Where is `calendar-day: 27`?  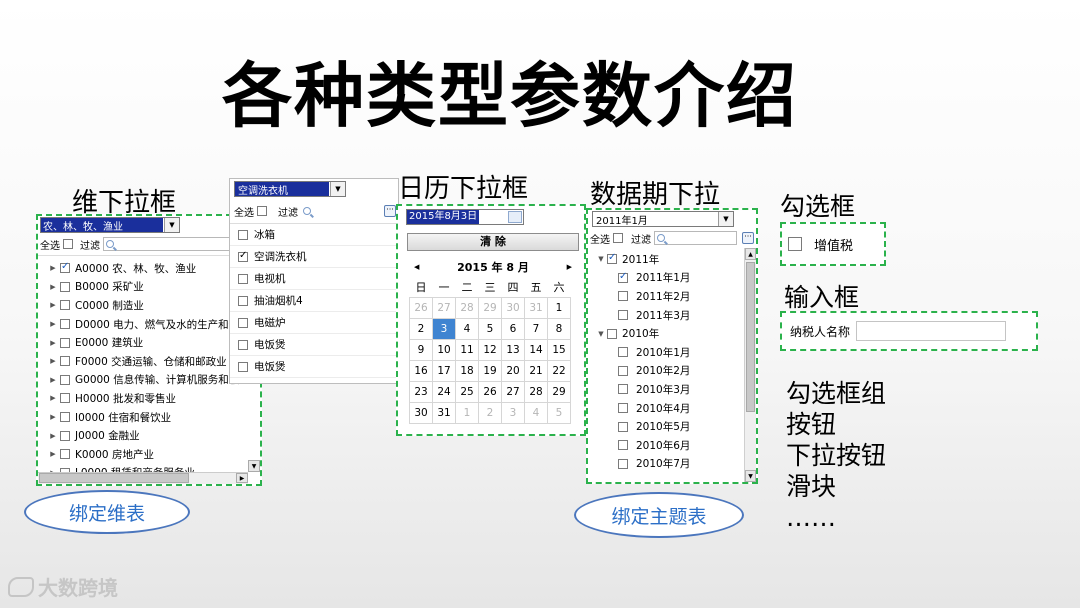
calendar-day: 27 is located at coordinates (444, 307).